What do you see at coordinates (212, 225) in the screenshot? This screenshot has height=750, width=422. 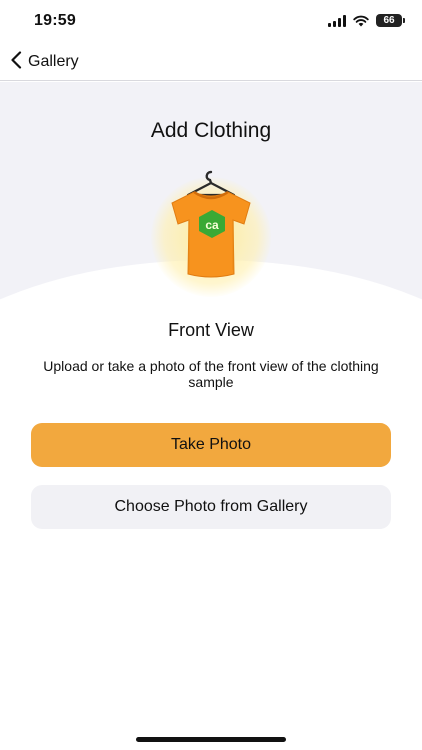 I see `svg-text: ca` at bounding box center [212, 225].